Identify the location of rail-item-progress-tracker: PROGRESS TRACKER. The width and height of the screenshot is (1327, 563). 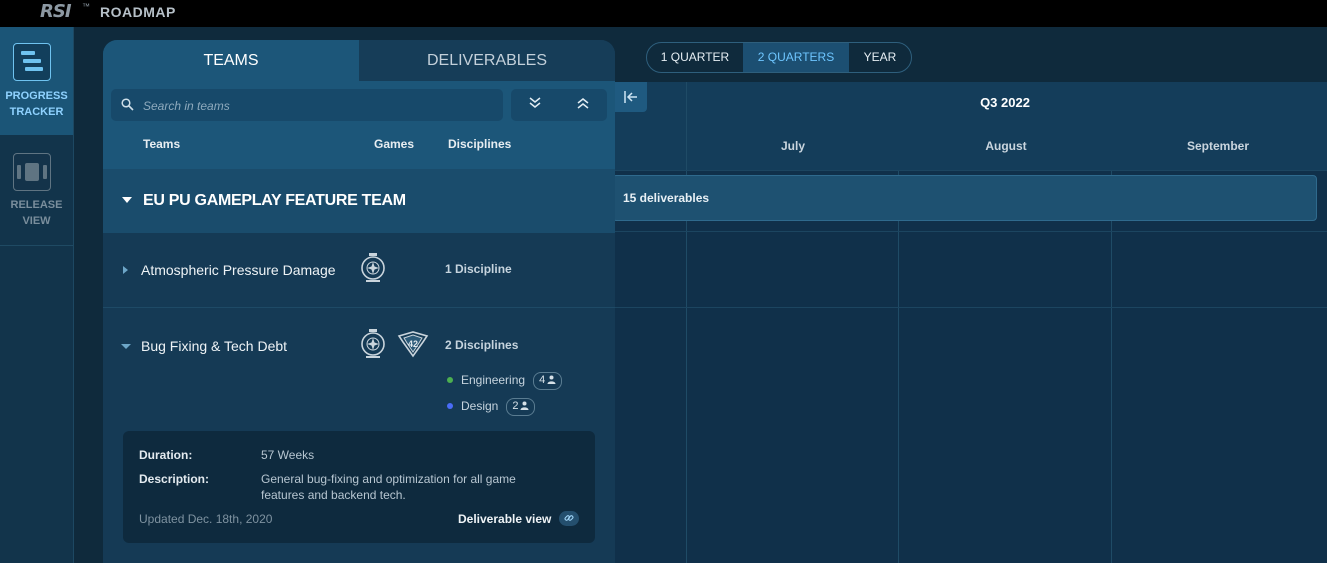
(36, 81).